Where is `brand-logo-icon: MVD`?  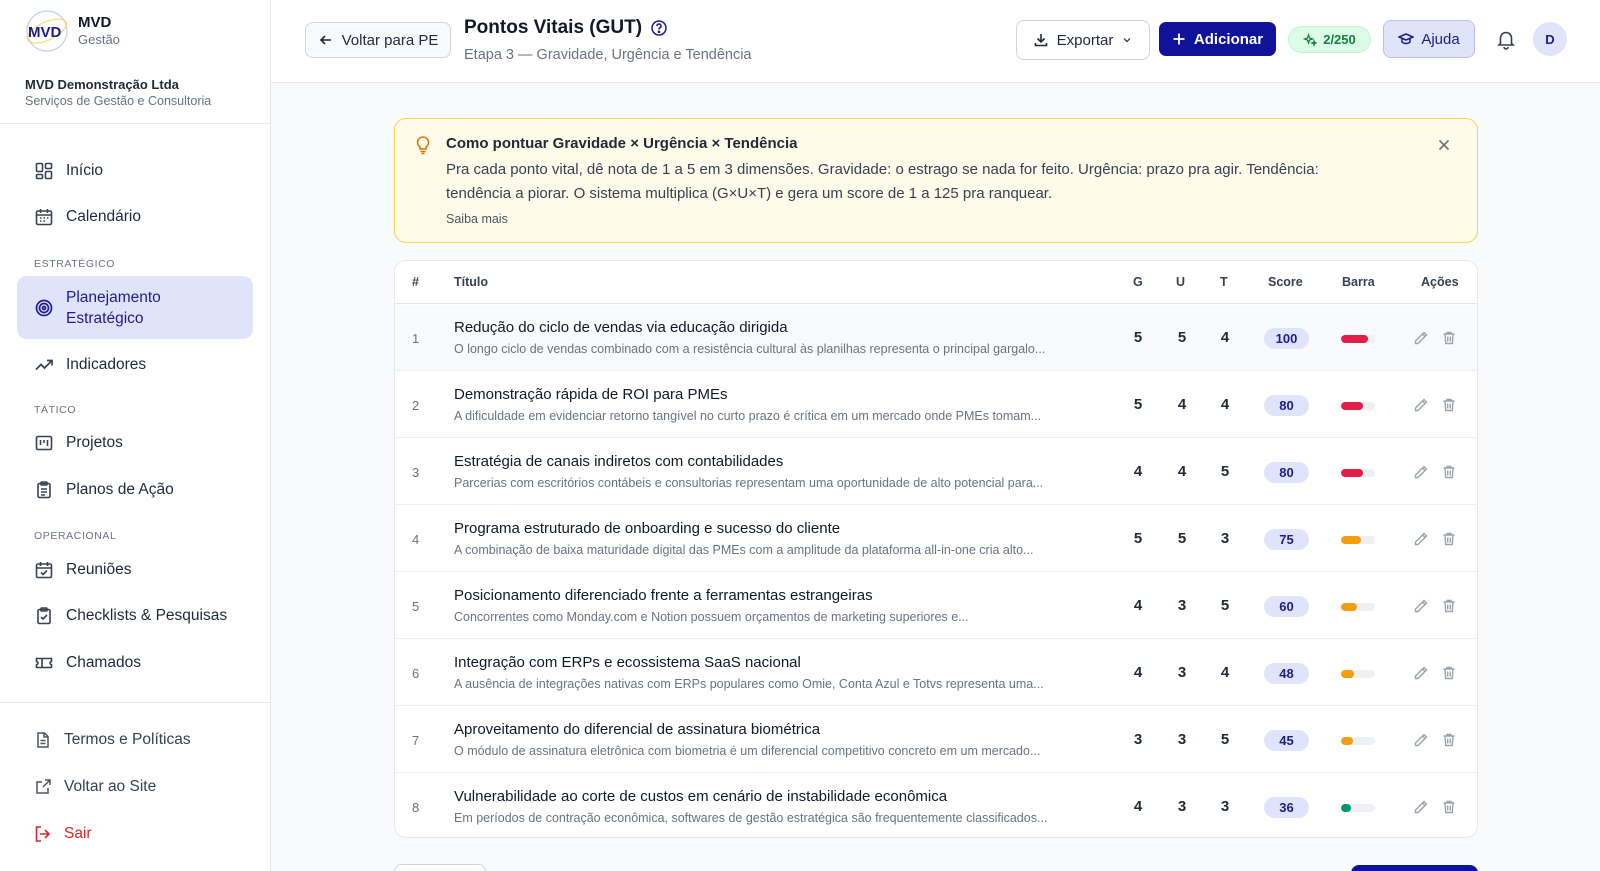 brand-logo-icon: MVD is located at coordinates (47, 31).